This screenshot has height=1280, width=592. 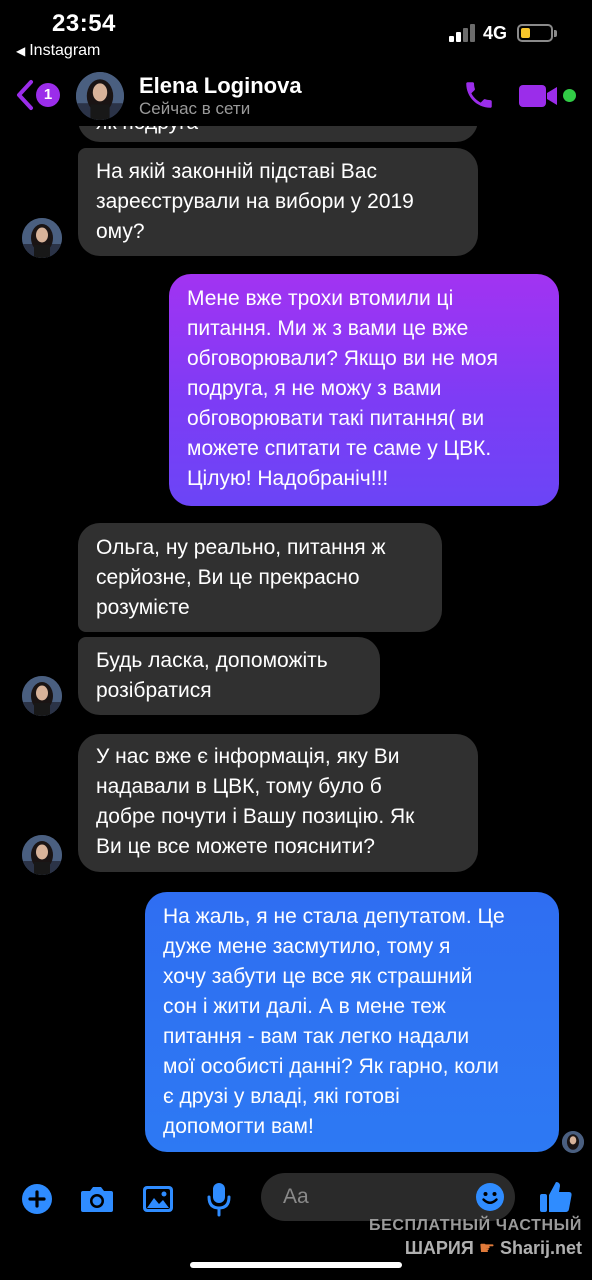 I want to click on message-line: добре почути і Вашу позицію. Як, so click(x=255, y=816).